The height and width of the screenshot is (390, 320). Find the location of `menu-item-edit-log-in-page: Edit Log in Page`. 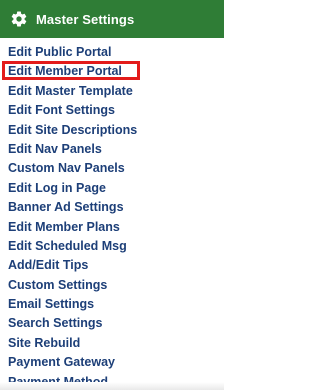

menu-item-edit-log-in-page: Edit Log in Page is located at coordinates (112, 188).